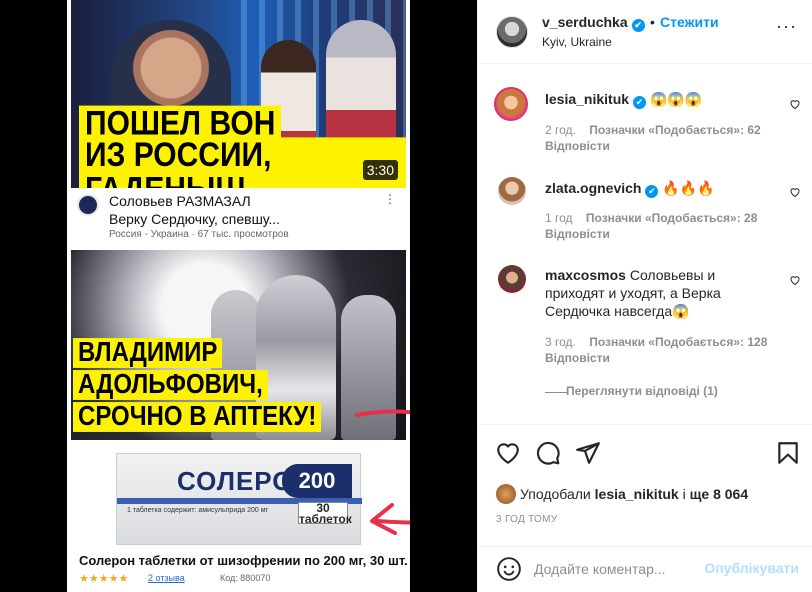 Image resolution: width=812 pixels, height=592 pixels. Describe the element at coordinates (242, 162) in the screenshot. I see `headline-line: ИЗ РОССИИ, ГАДЕНЫШ` at that location.